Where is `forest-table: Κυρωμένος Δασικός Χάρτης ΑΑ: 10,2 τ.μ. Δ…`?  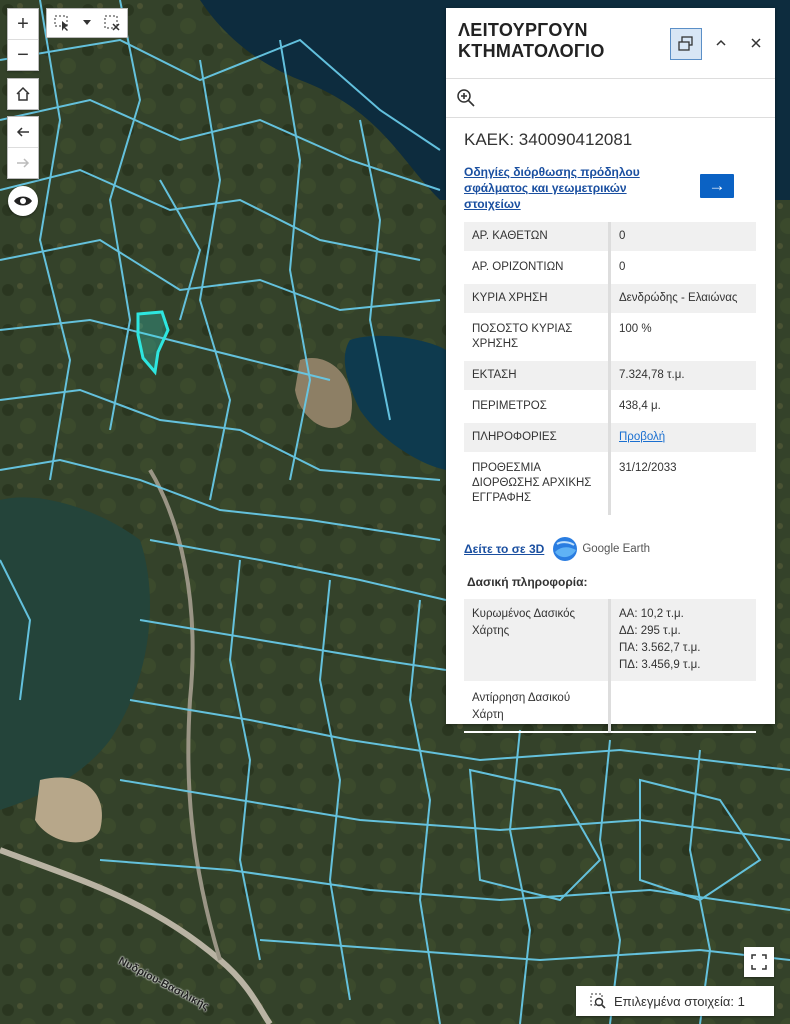
forest-table: Κυρωμένος Δασικός Χάρτης ΑΑ: 10,2 τ.μ. Δ… is located at coordinates (610, 666).